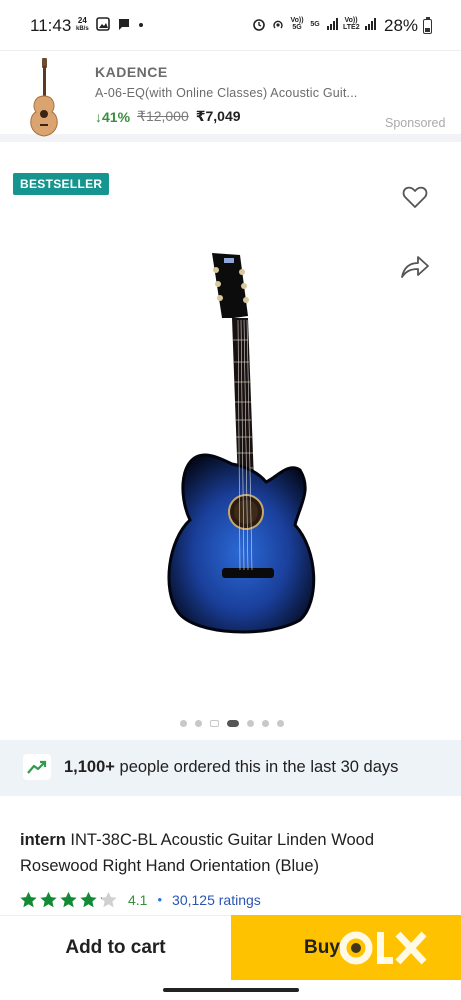 The width and height of the screenshot is (461, 1000). What do you see at coordinates (51, 25) in the screenshot?
I see `status-time: 11:43` at bounding box center [51, 25].